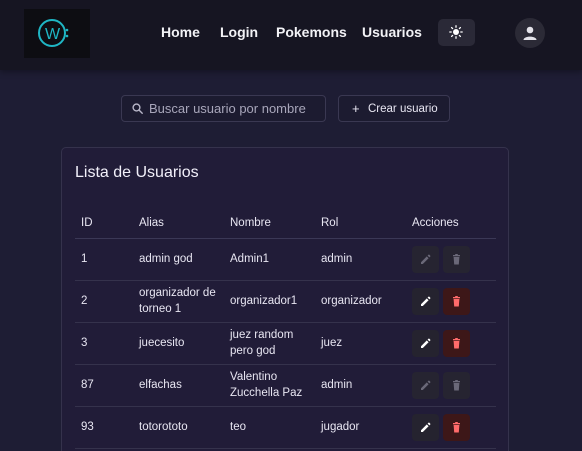  What do you see at coordinates (104, 343) in the screenshot?
I see `cell-id: 3` at bounding box center [104, 343].